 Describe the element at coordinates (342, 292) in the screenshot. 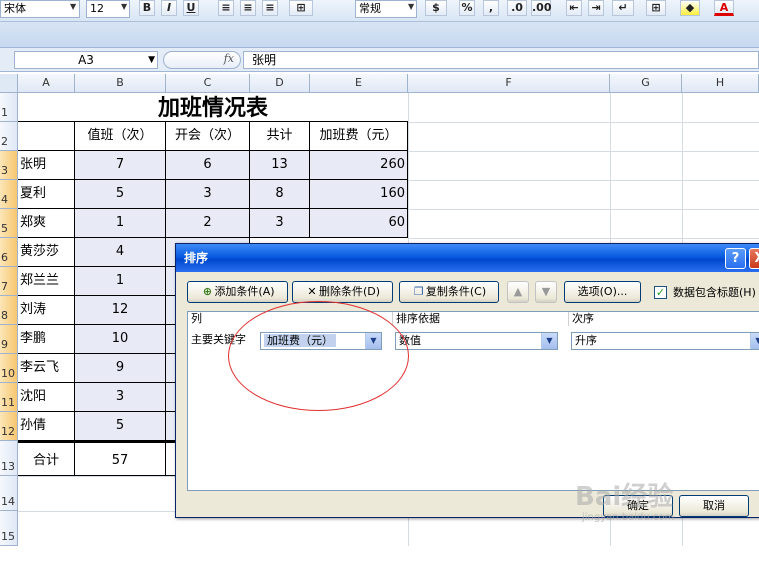

I see `delete-level-button: ✕ 删除条件(D)` at that location.